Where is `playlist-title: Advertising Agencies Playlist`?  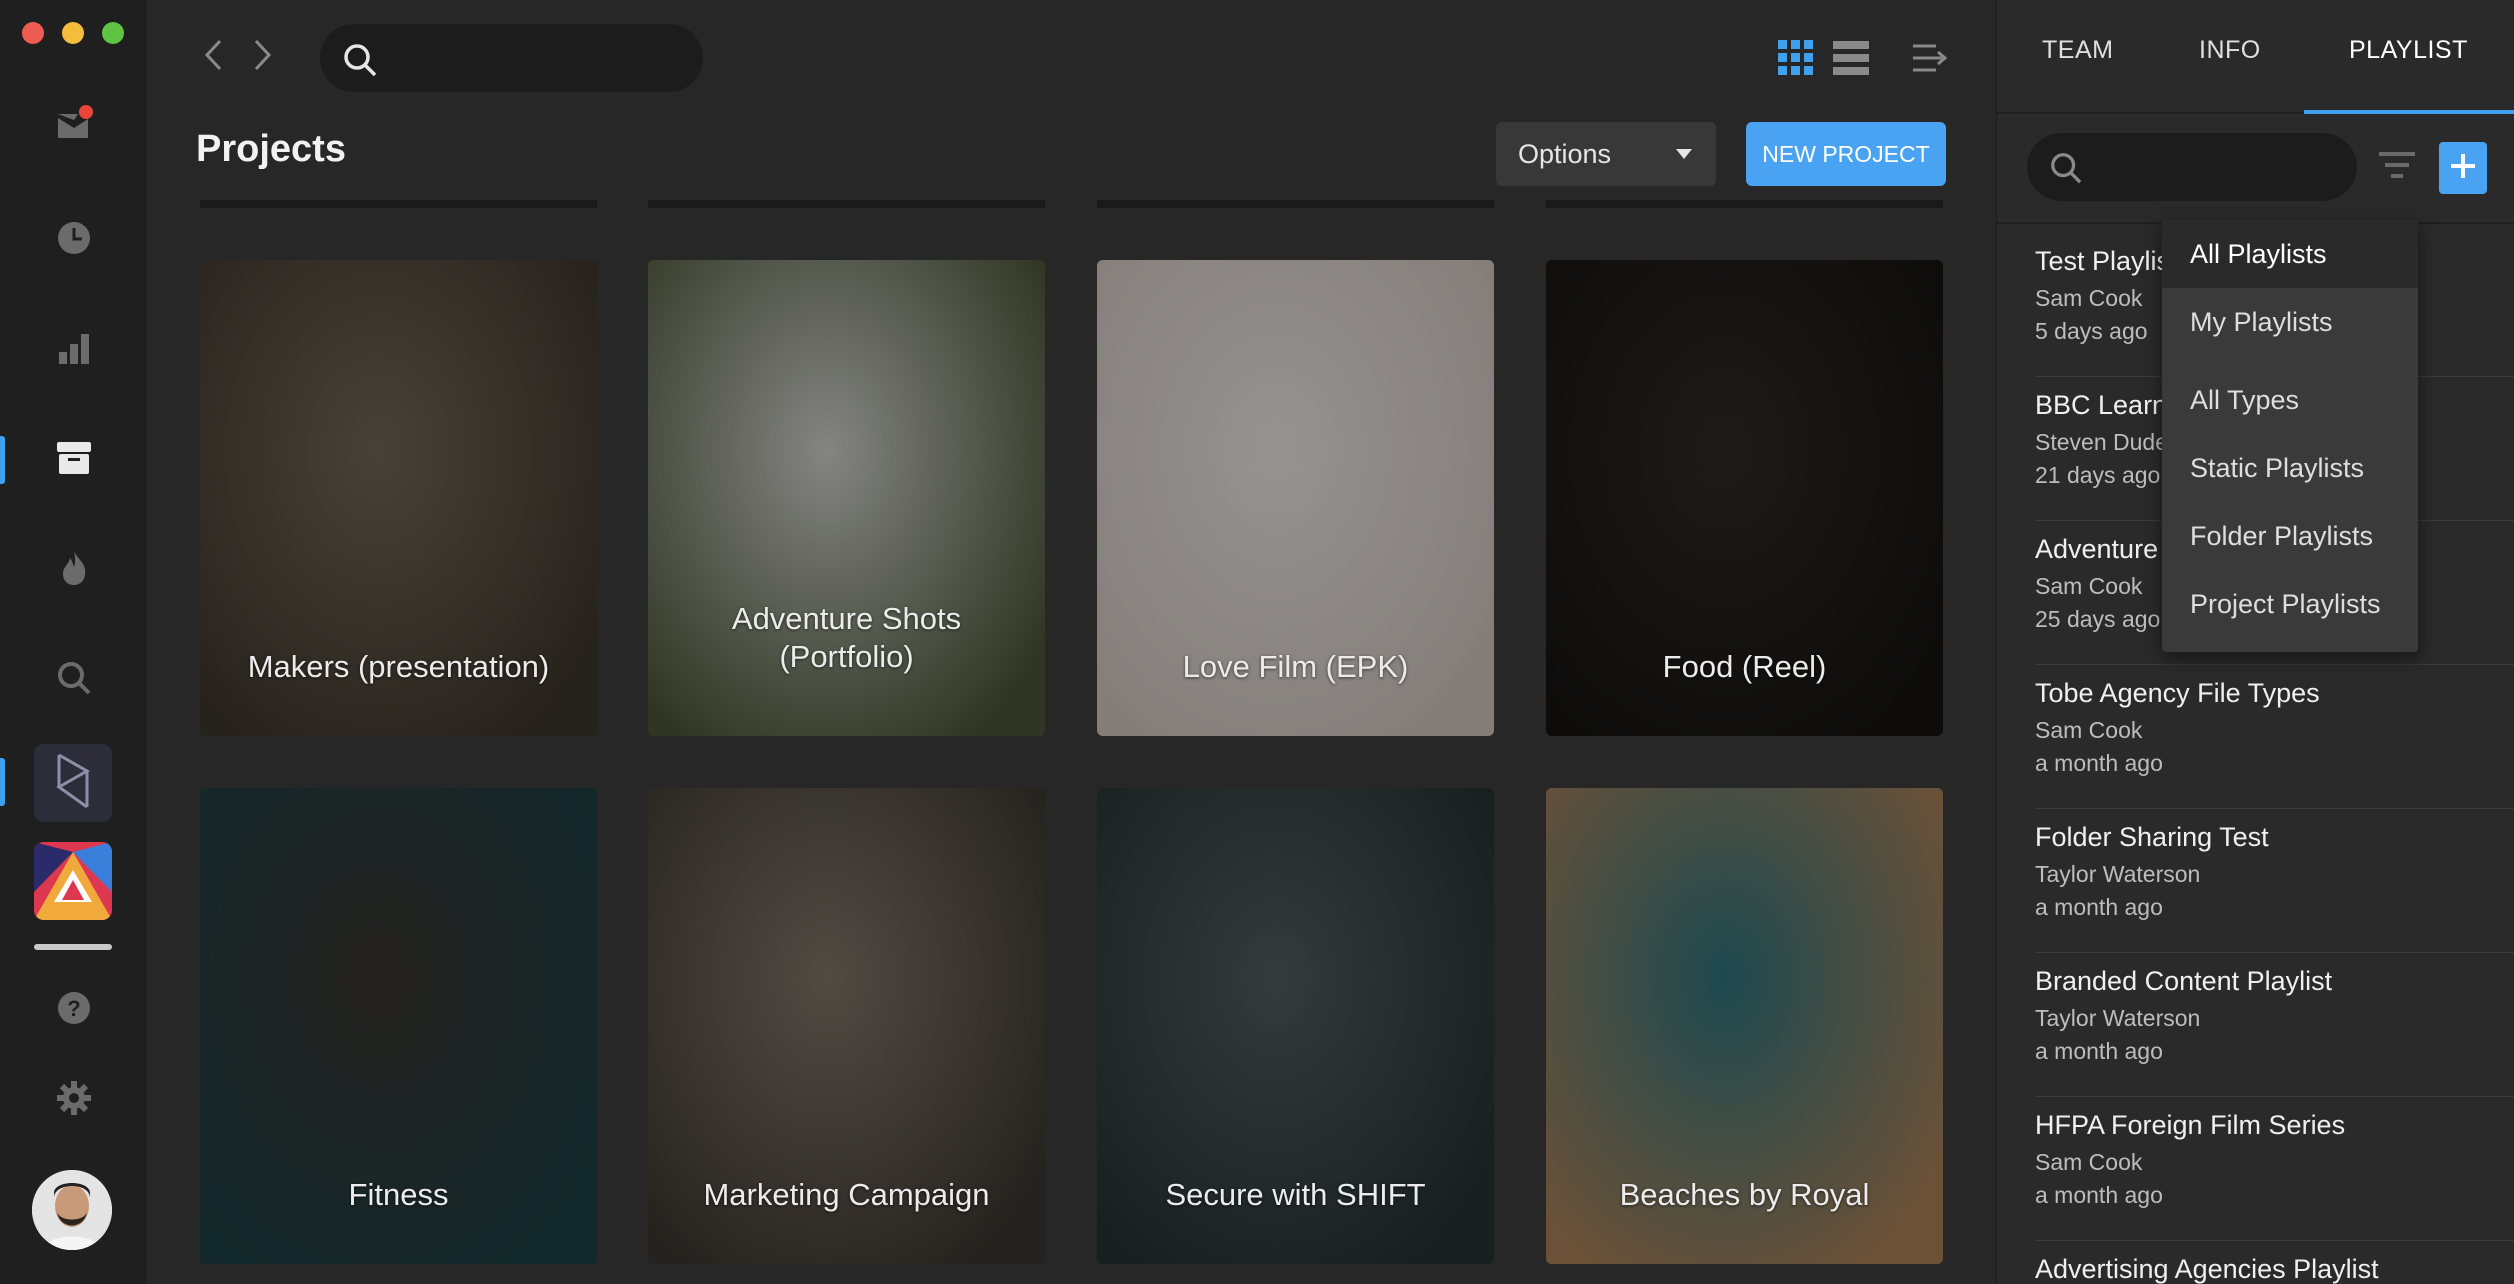 playlist-title: Advertising Agencies Playlist is located at coordinates (2207, 1269).